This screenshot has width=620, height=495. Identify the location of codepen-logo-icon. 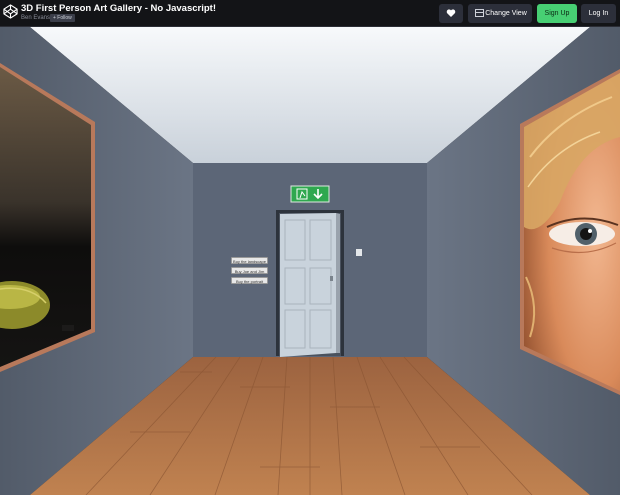
(10, 11).